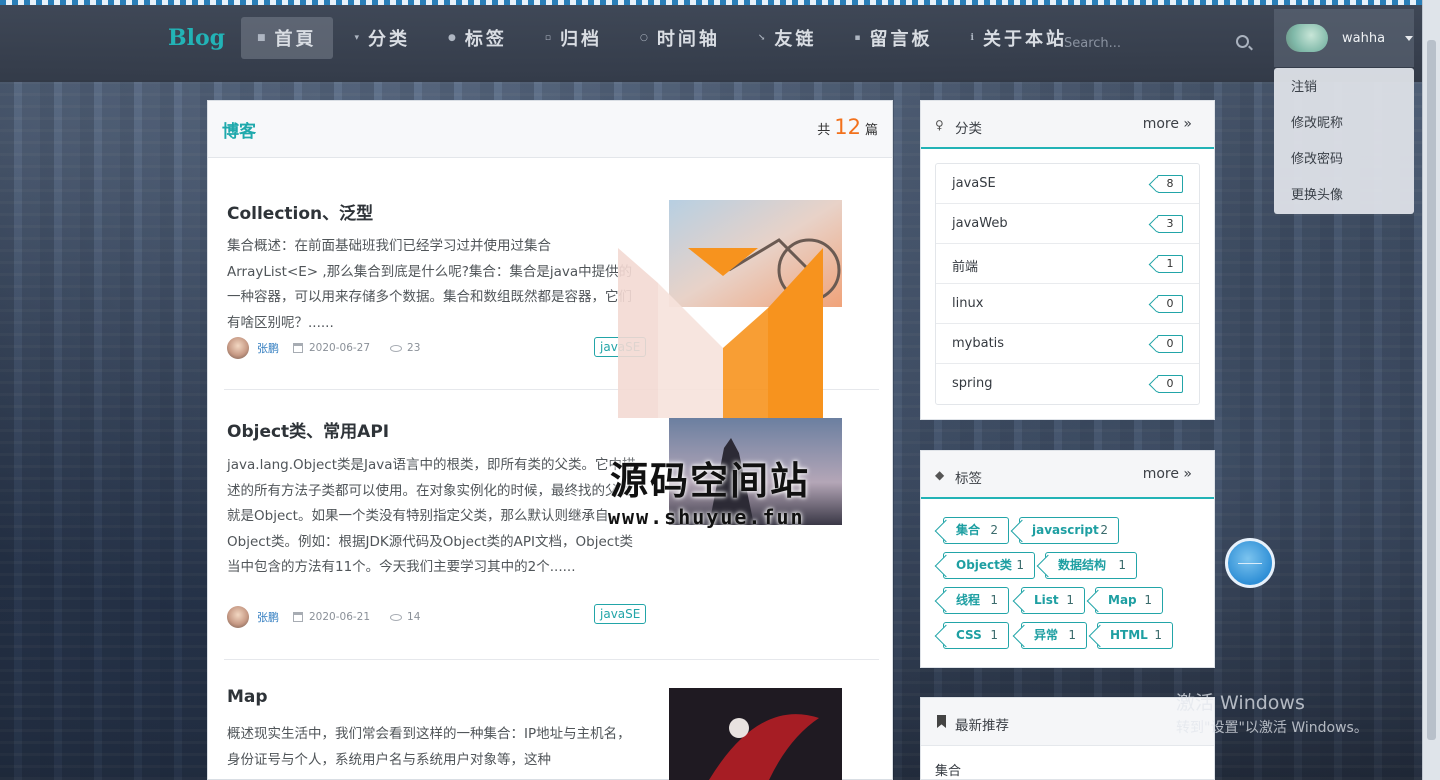 The image size is (1440, 780). I want to click on tag-item: CSS 1, so click(976, 635).